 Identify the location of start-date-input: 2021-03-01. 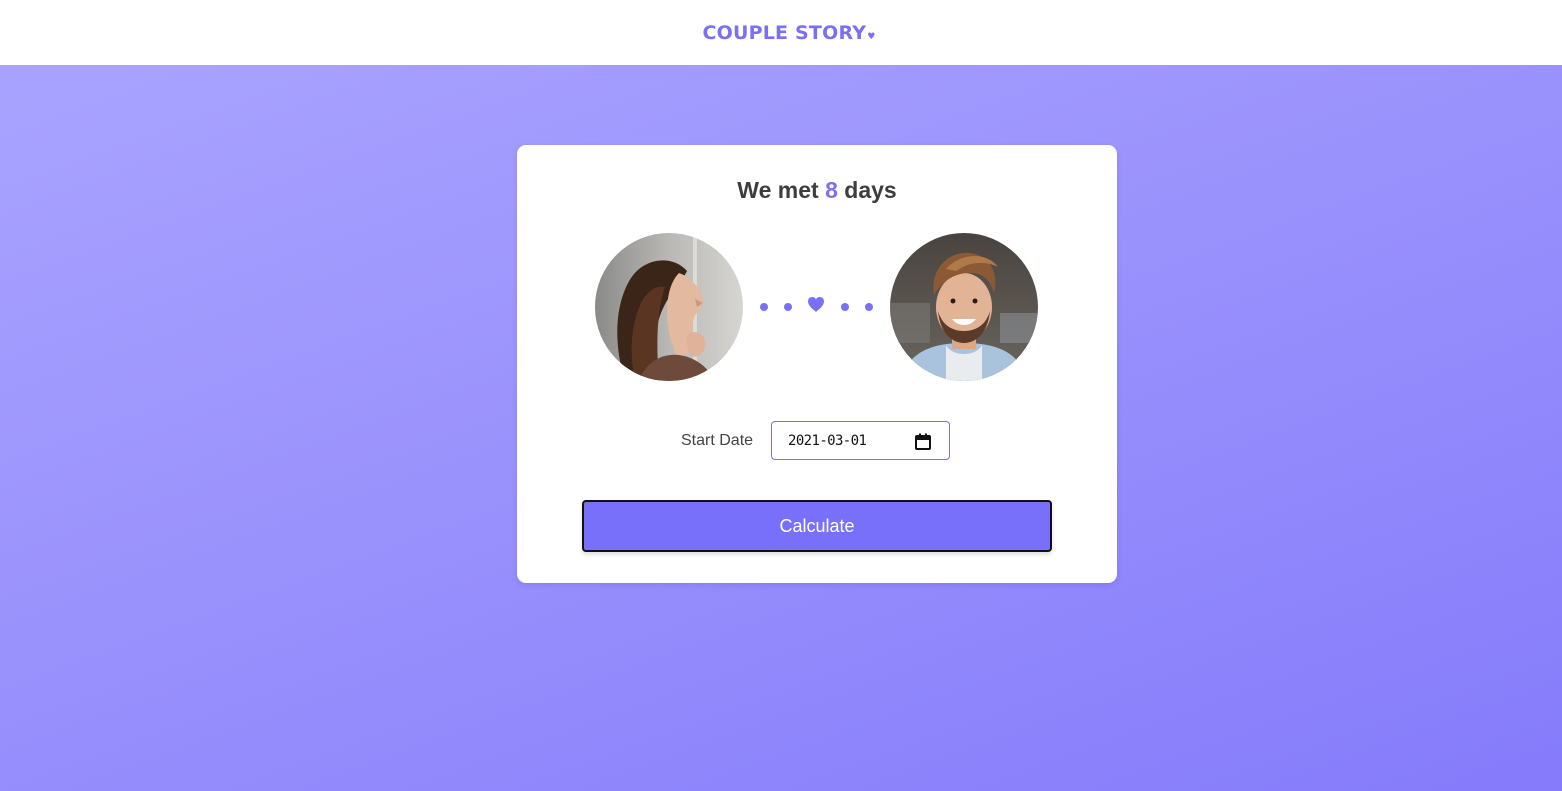
(860, 440).